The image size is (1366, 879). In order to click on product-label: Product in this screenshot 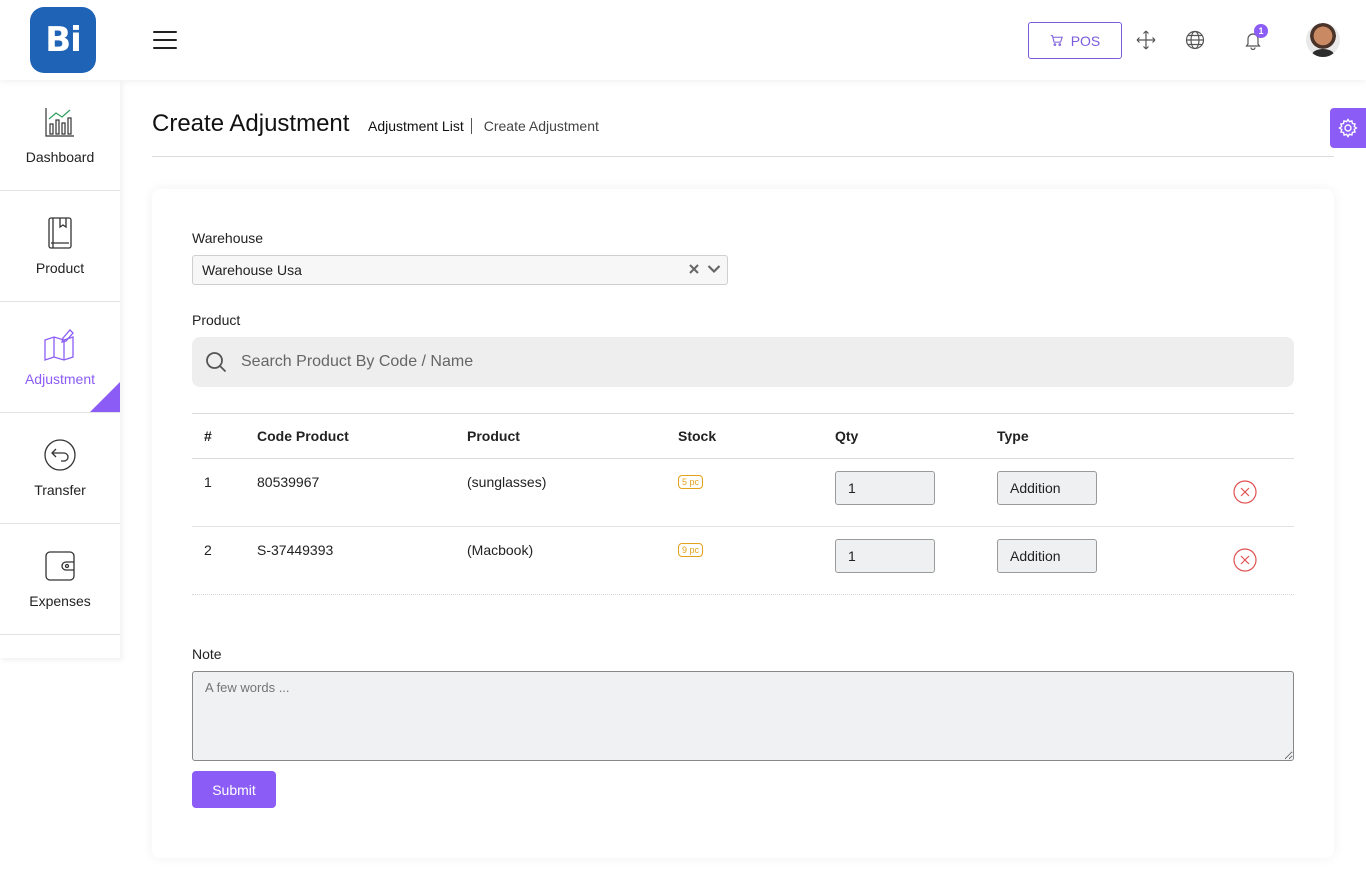, I will do `click(216, 320)`.